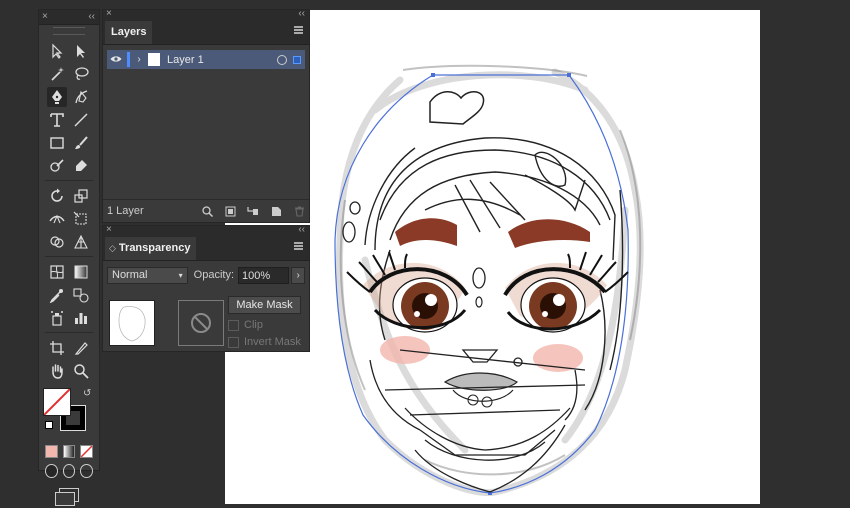 The image size is (850, 508). Describe the element at coordinates (57, 120) in the screenshot. I see `type-tool-icon` at that location.